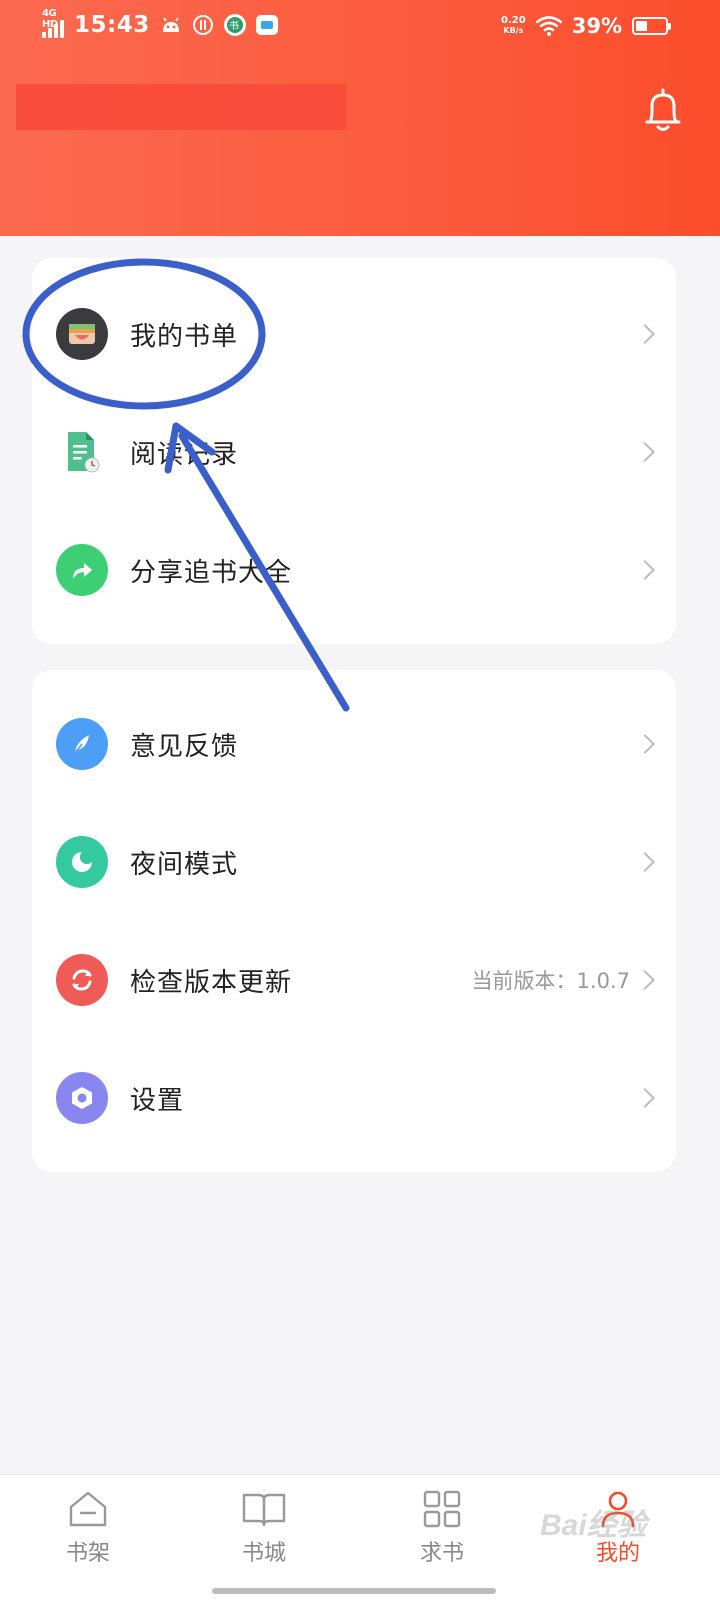 This screenshot has height=1600, width=720. Describe the element at coordinates (184, 336) in the screenshot. I see `menu-item-label: 我的书单` at that location.